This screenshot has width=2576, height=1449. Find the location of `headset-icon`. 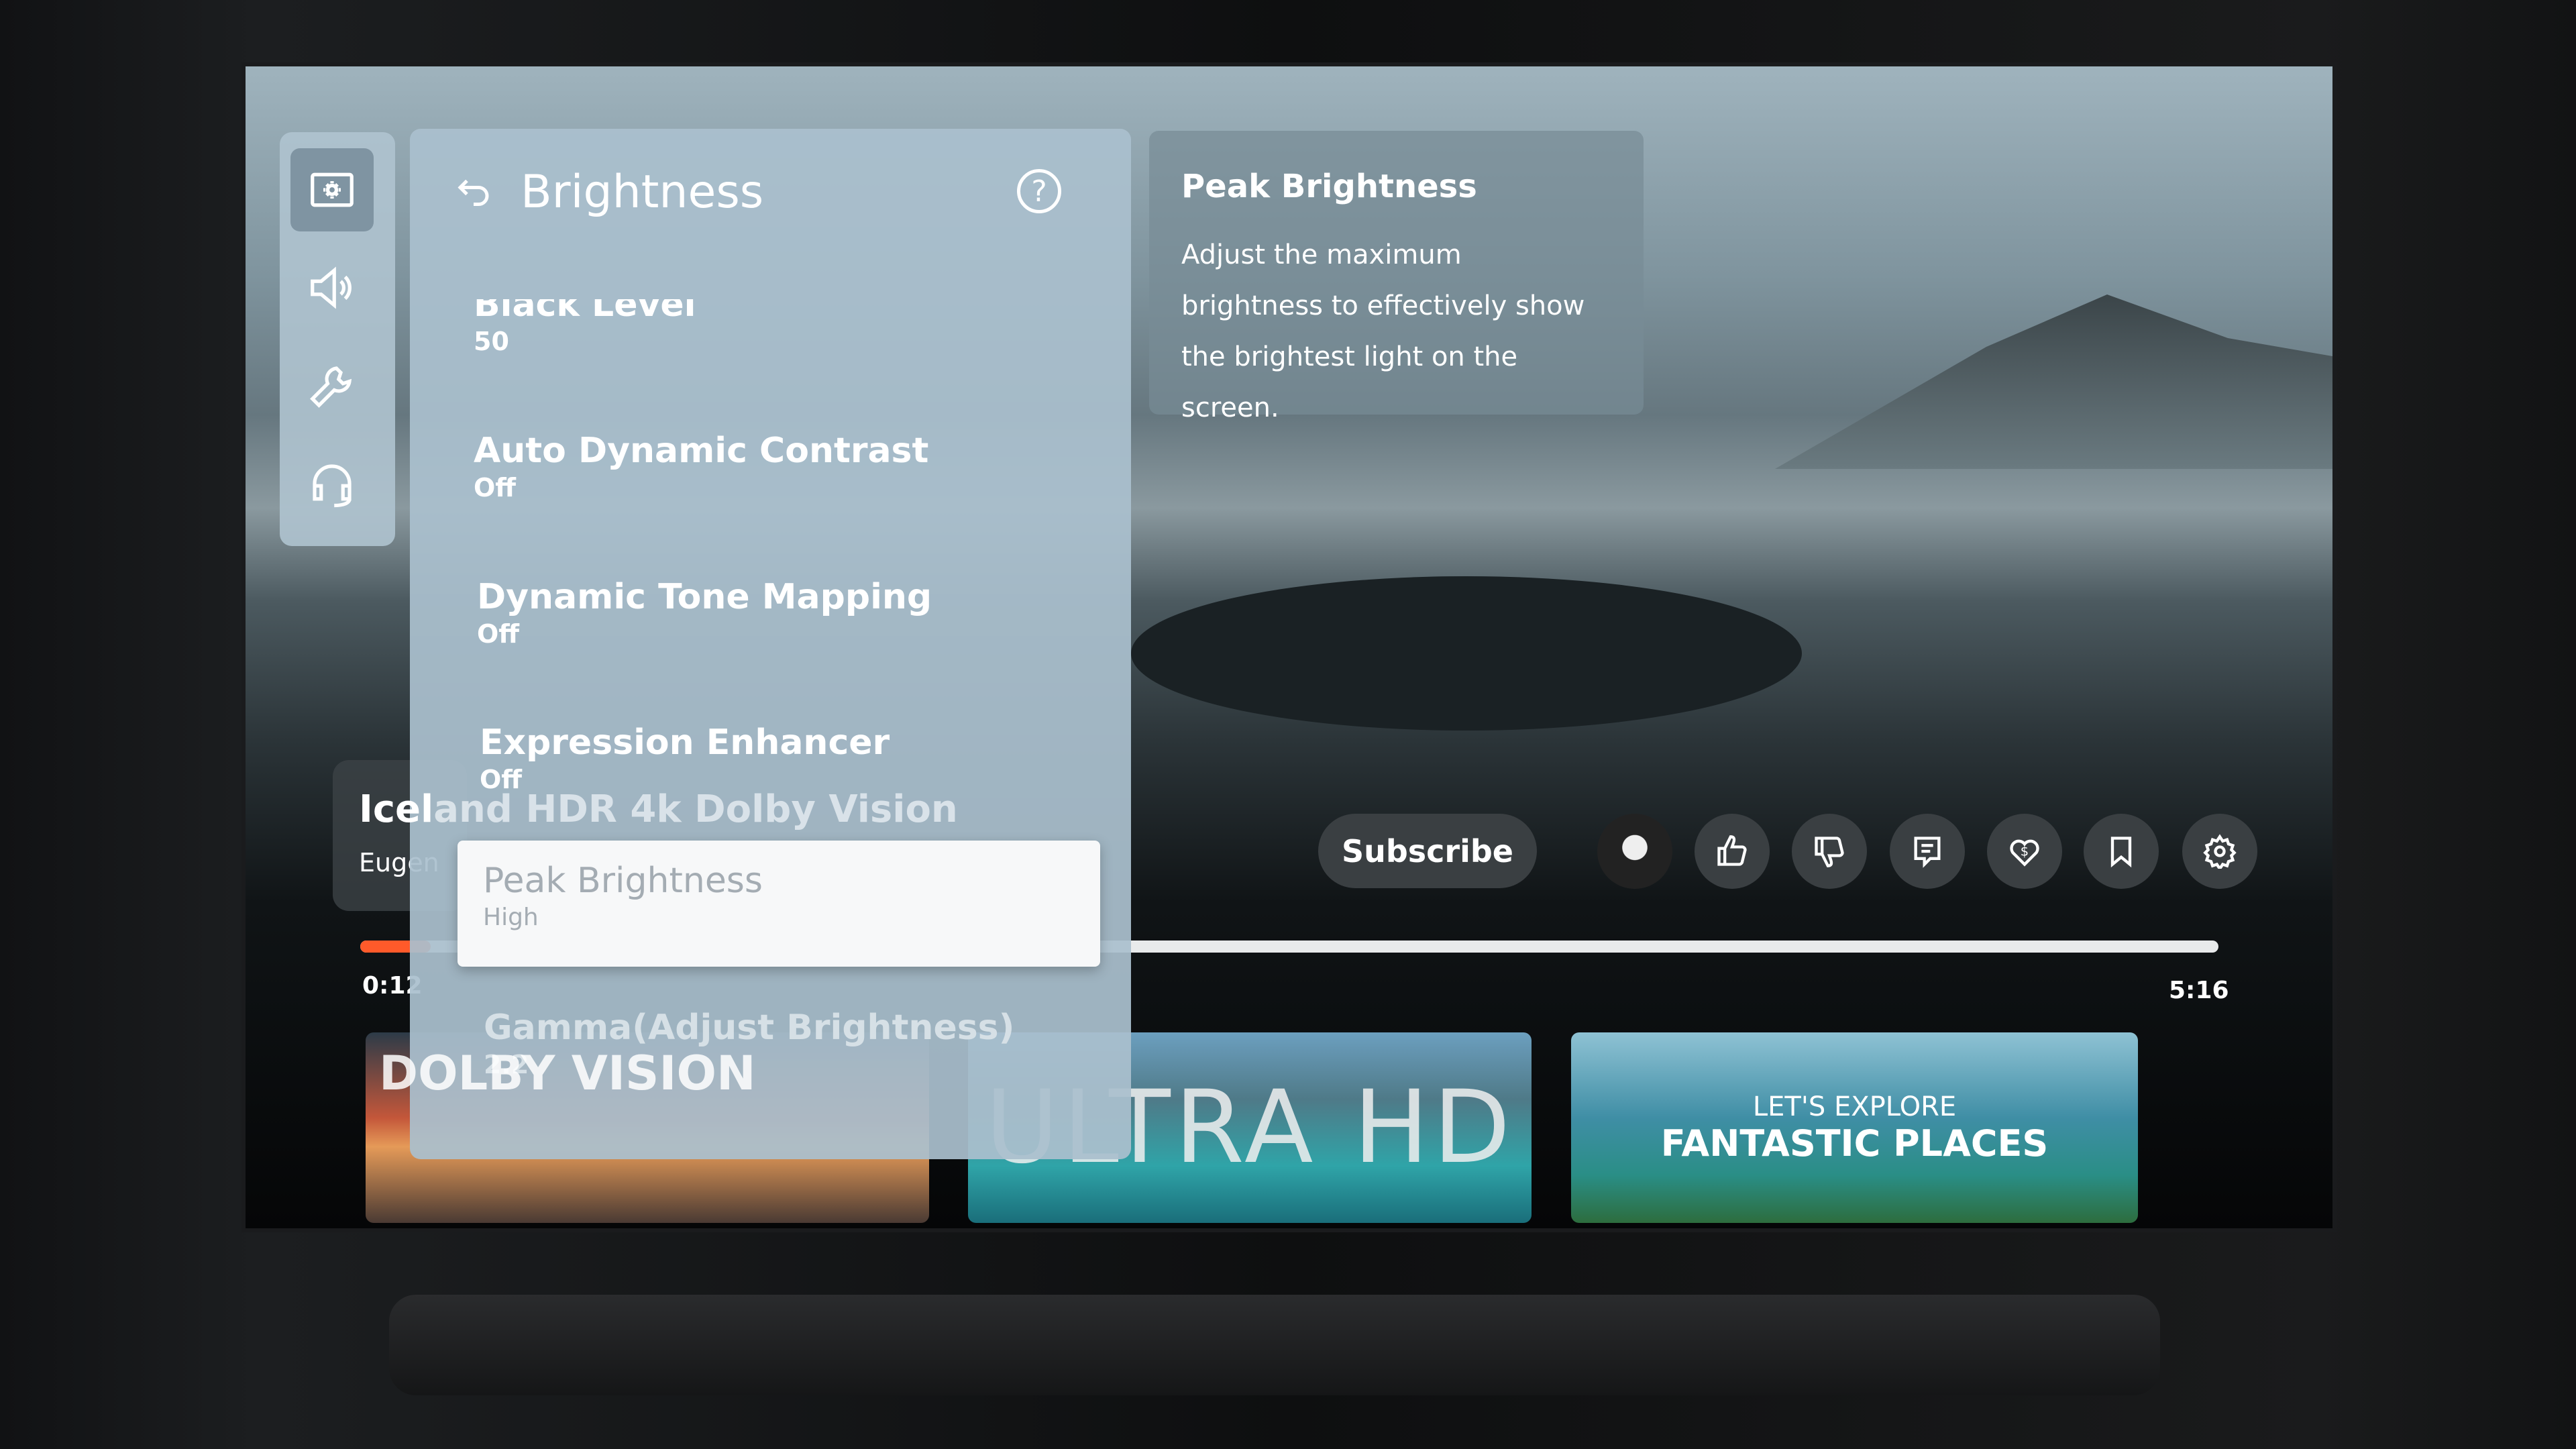

headset-icon is located at coordinates (332, 486).